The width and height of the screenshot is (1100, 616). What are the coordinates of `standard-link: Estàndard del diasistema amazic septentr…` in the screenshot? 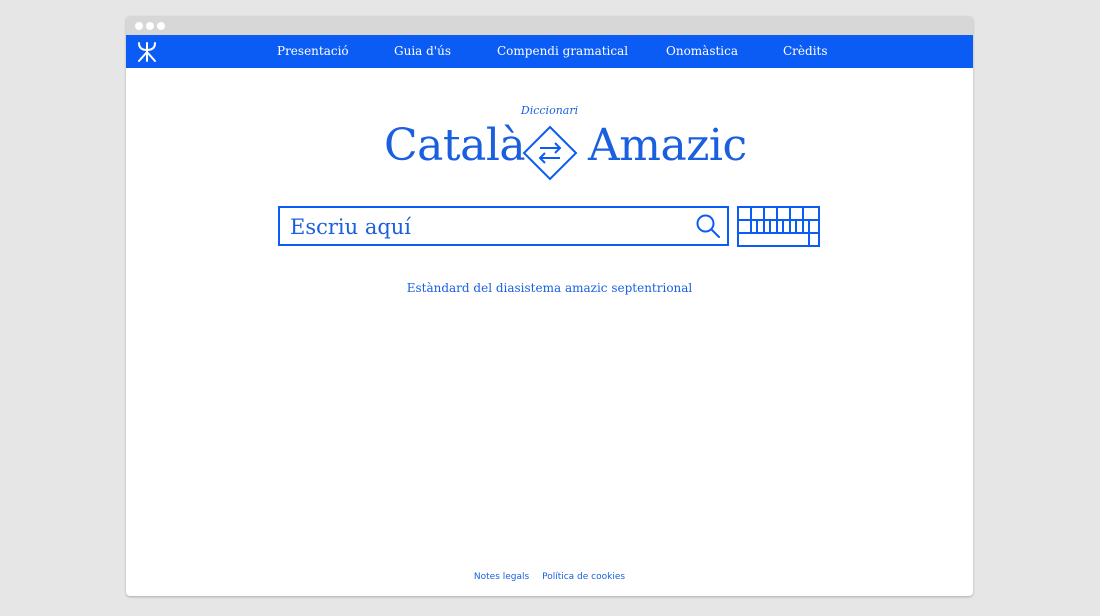 It's located at (549, 288).